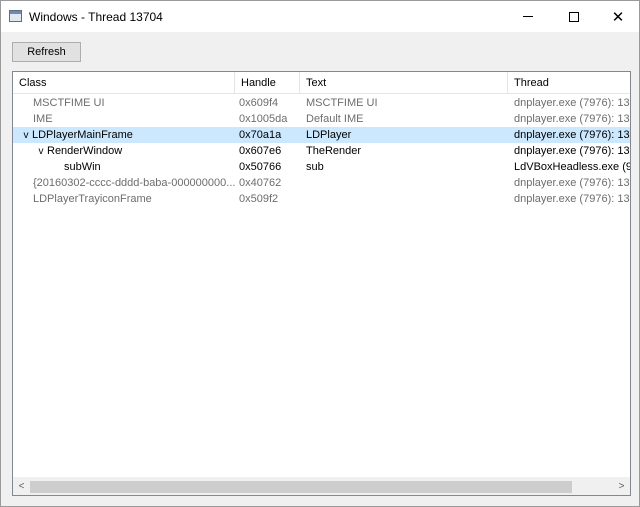  Describe the element at coordinates (82, 167) in the screenshot. I see `row-class: subWin` at that location.